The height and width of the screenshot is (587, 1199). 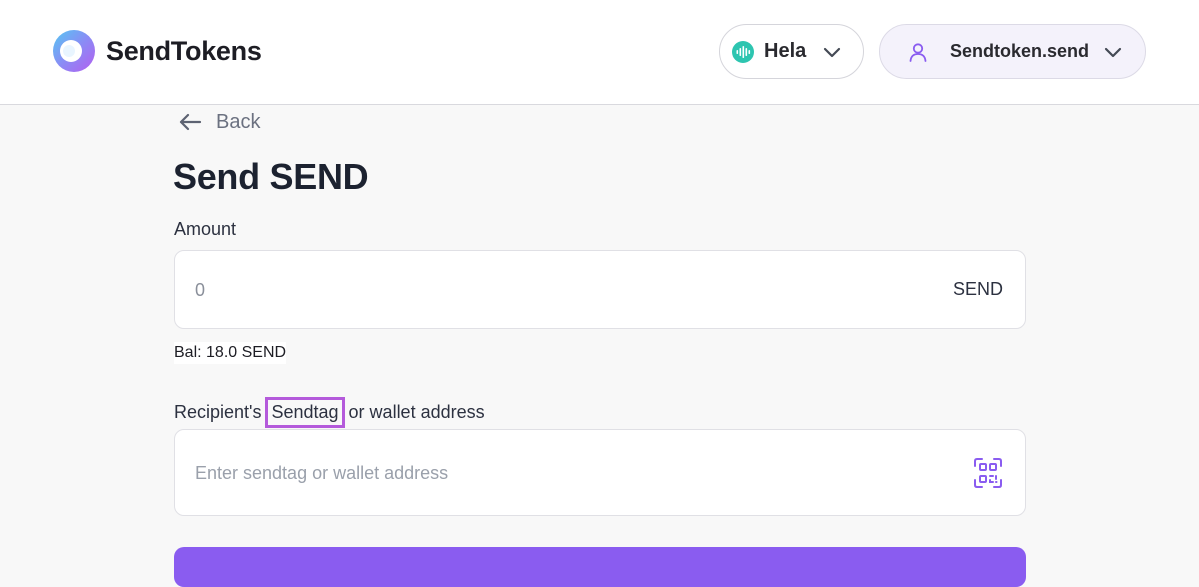 What do you see at coordinates (238, 121) in the screenshot?
I see `back-label: Back` at bounding box center [238, 121].